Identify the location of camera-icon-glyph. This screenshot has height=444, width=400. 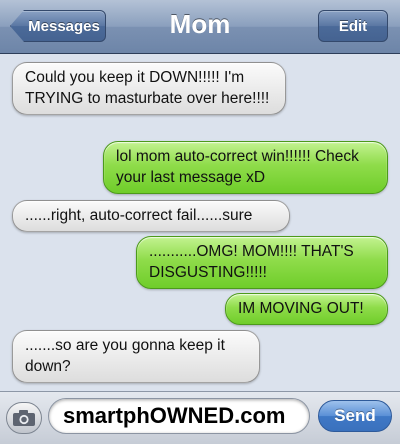
(24, 418).